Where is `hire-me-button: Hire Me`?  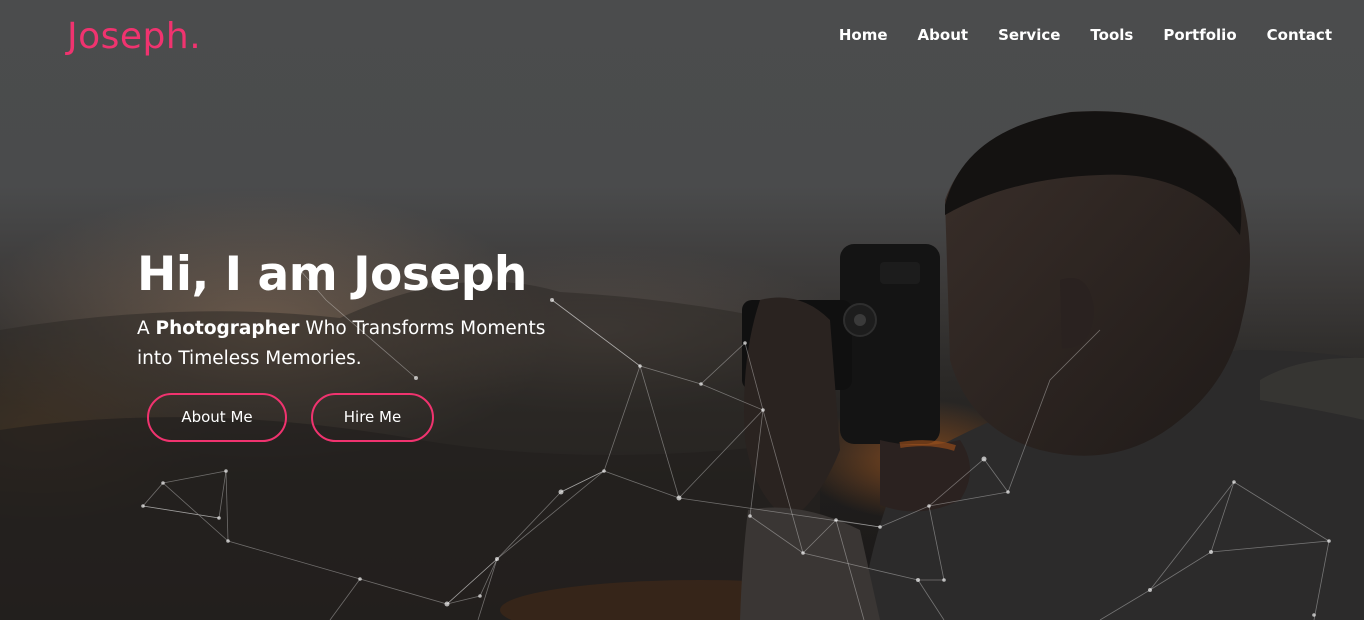 hire-me-button: Hire Me is located at coordinates (372, 417).